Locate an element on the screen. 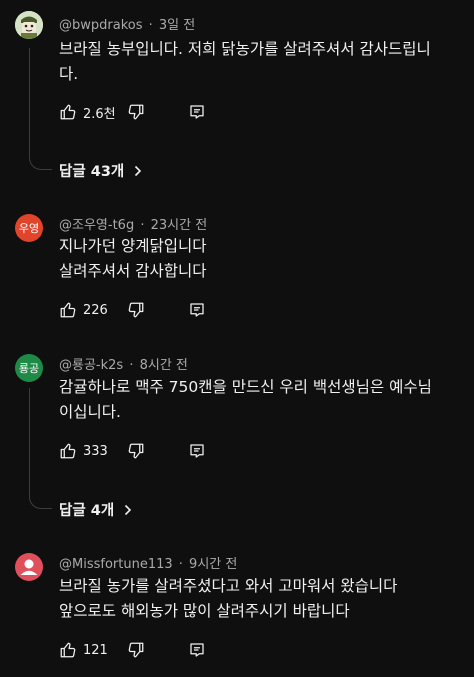 This screenshot has width=474, height=677. default-user-icon is located at coordinates (29, 567).